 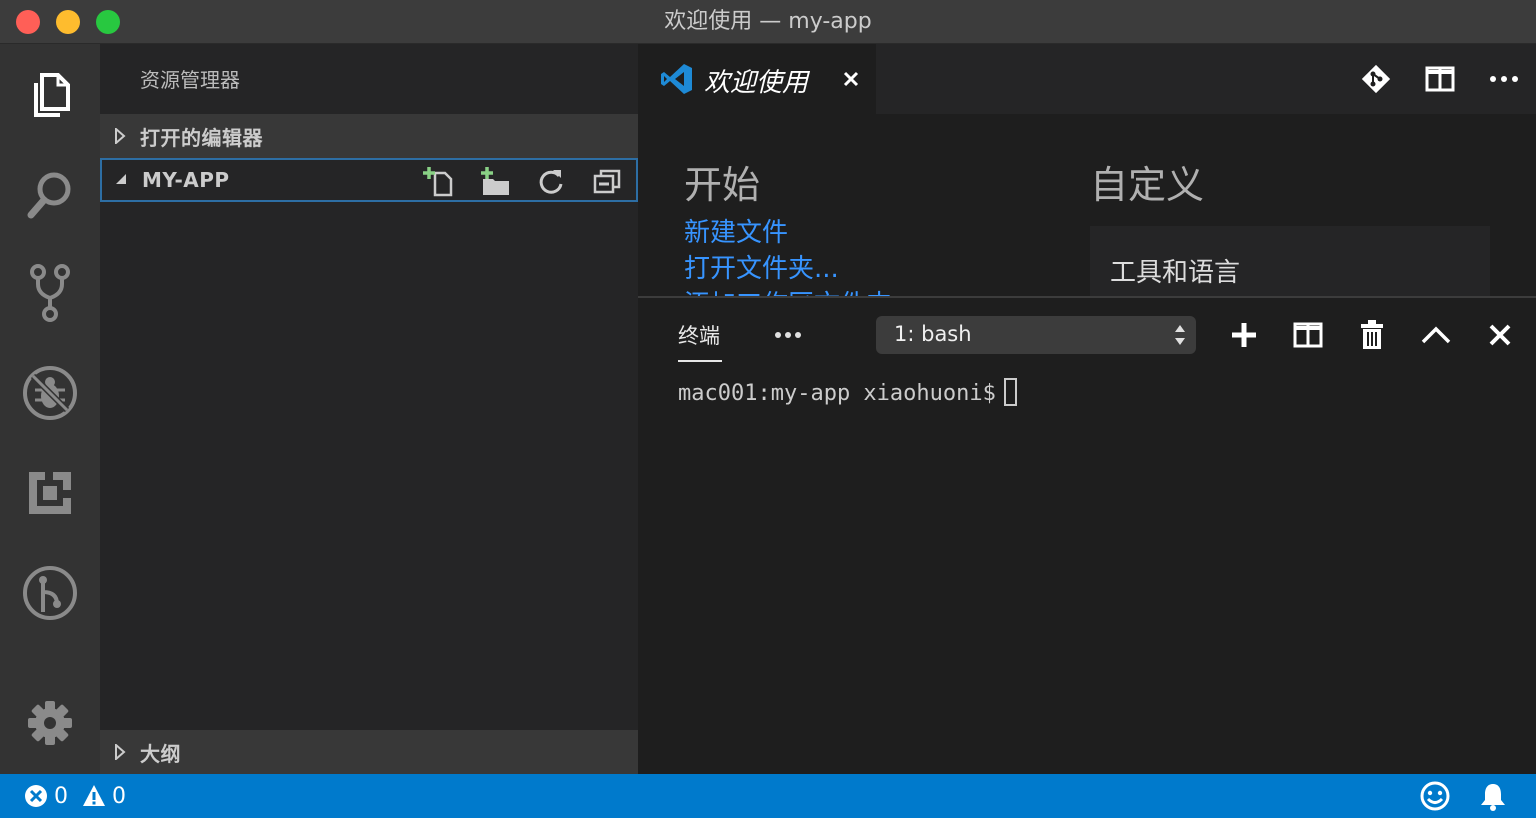 I want to click on new-file-icon, so click(x=439, y=182).